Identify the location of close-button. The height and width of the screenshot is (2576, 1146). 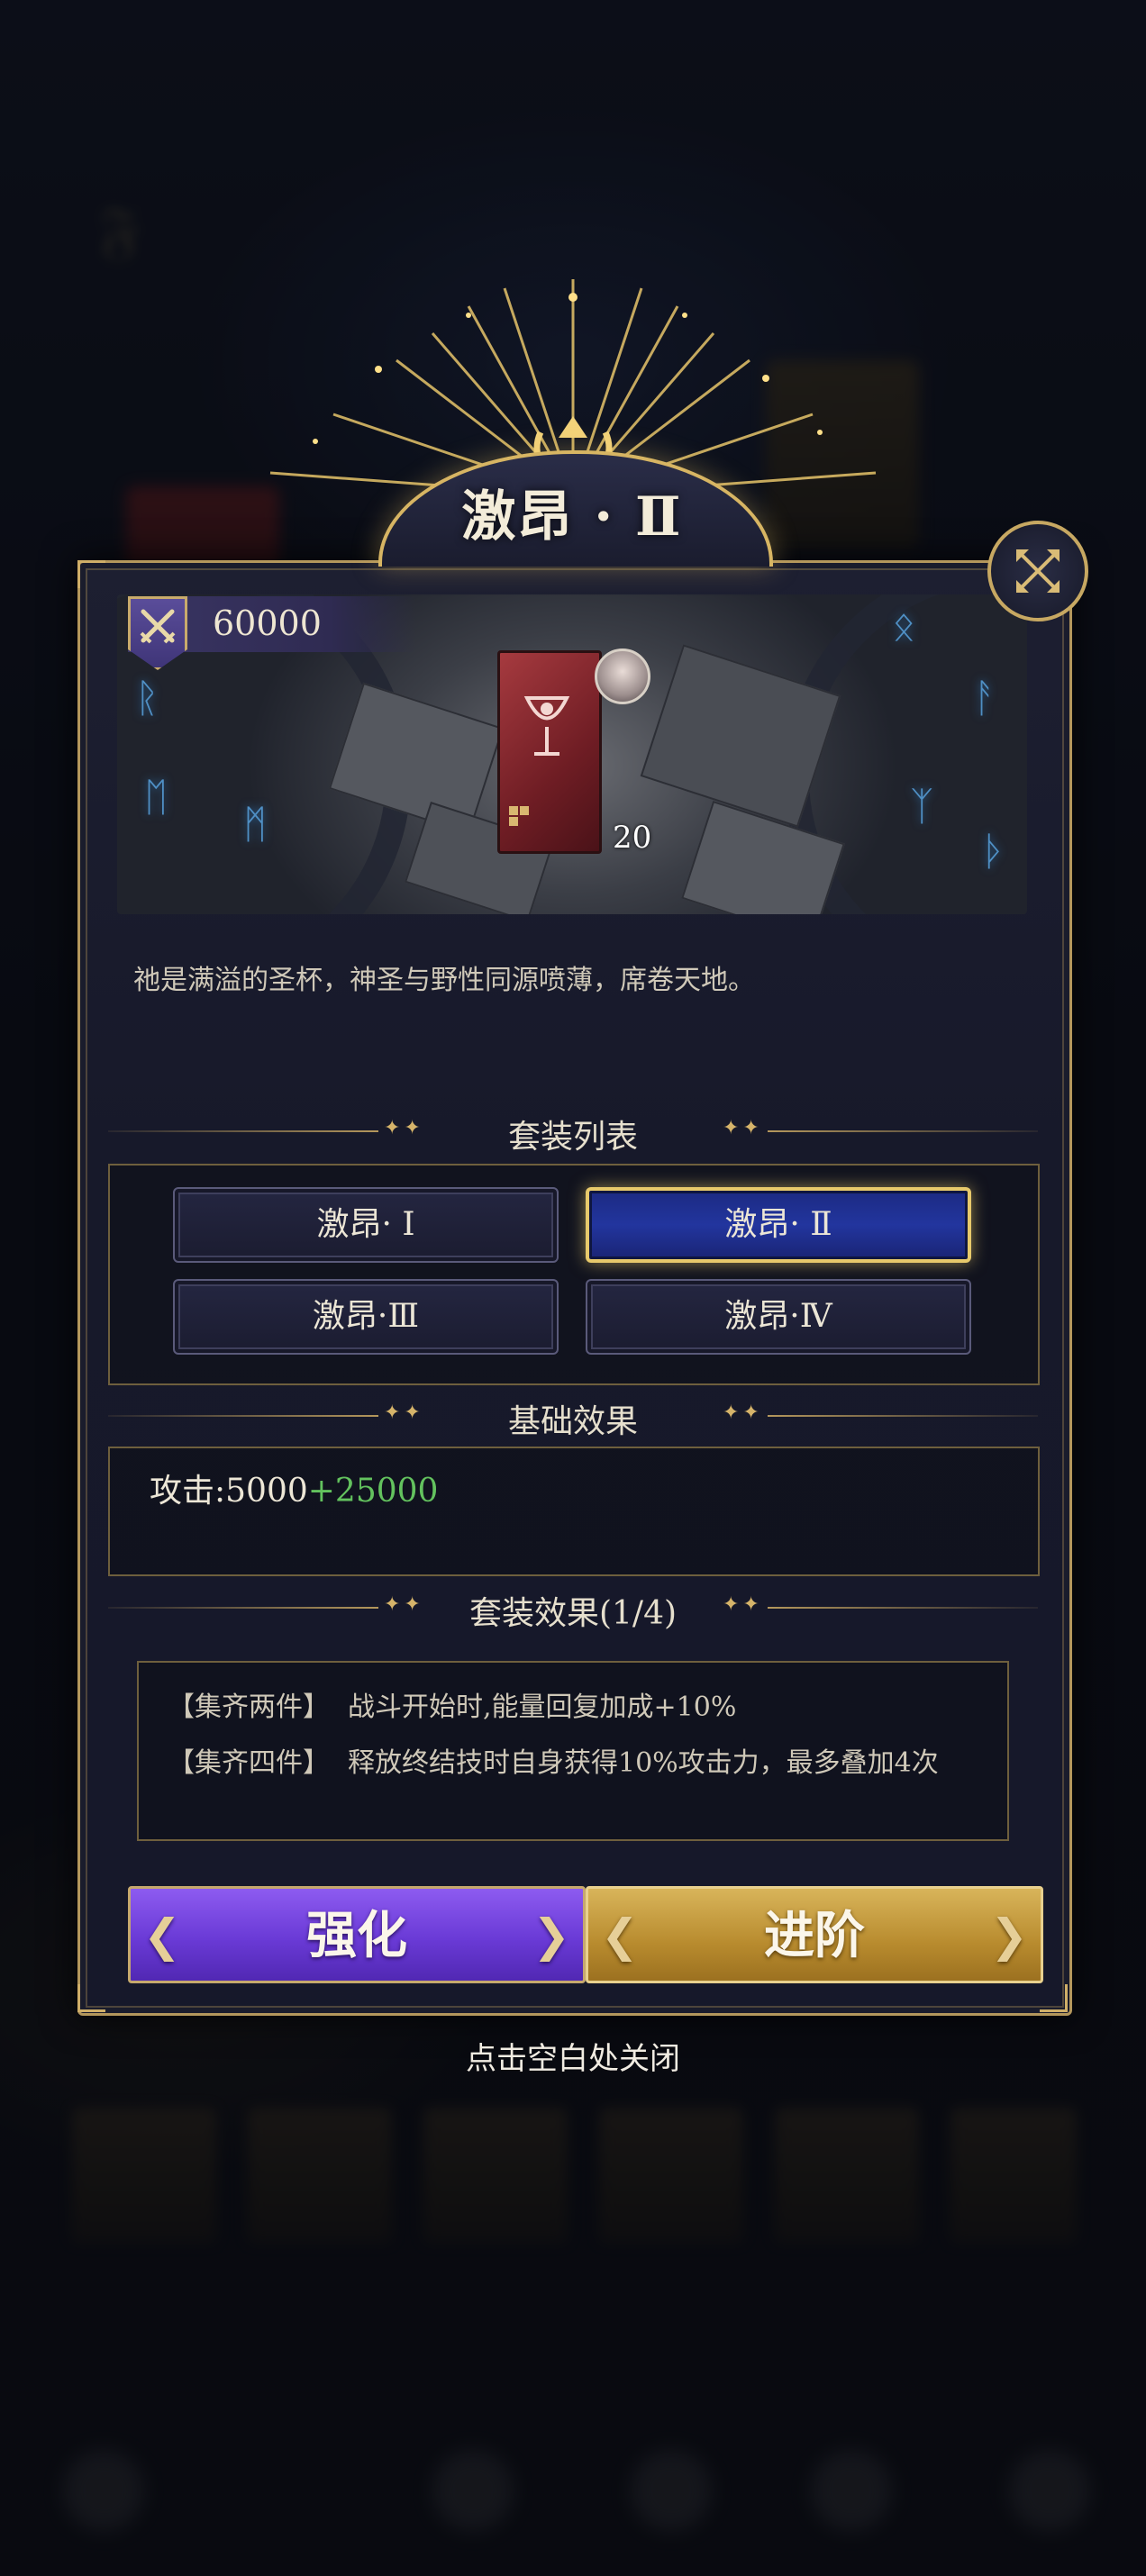
(1037, 571).